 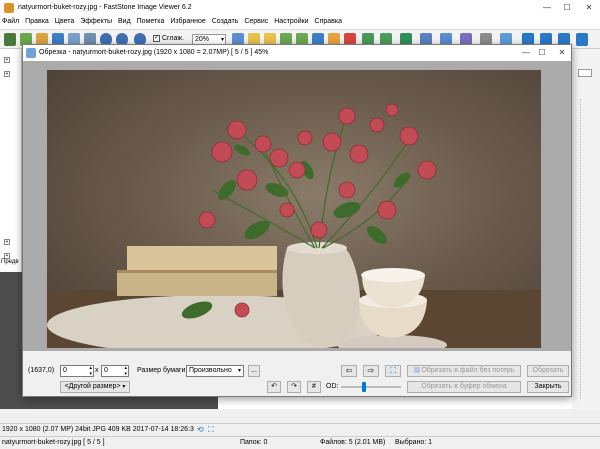 I want to click on crop-icon, so click(x=31, y=53).